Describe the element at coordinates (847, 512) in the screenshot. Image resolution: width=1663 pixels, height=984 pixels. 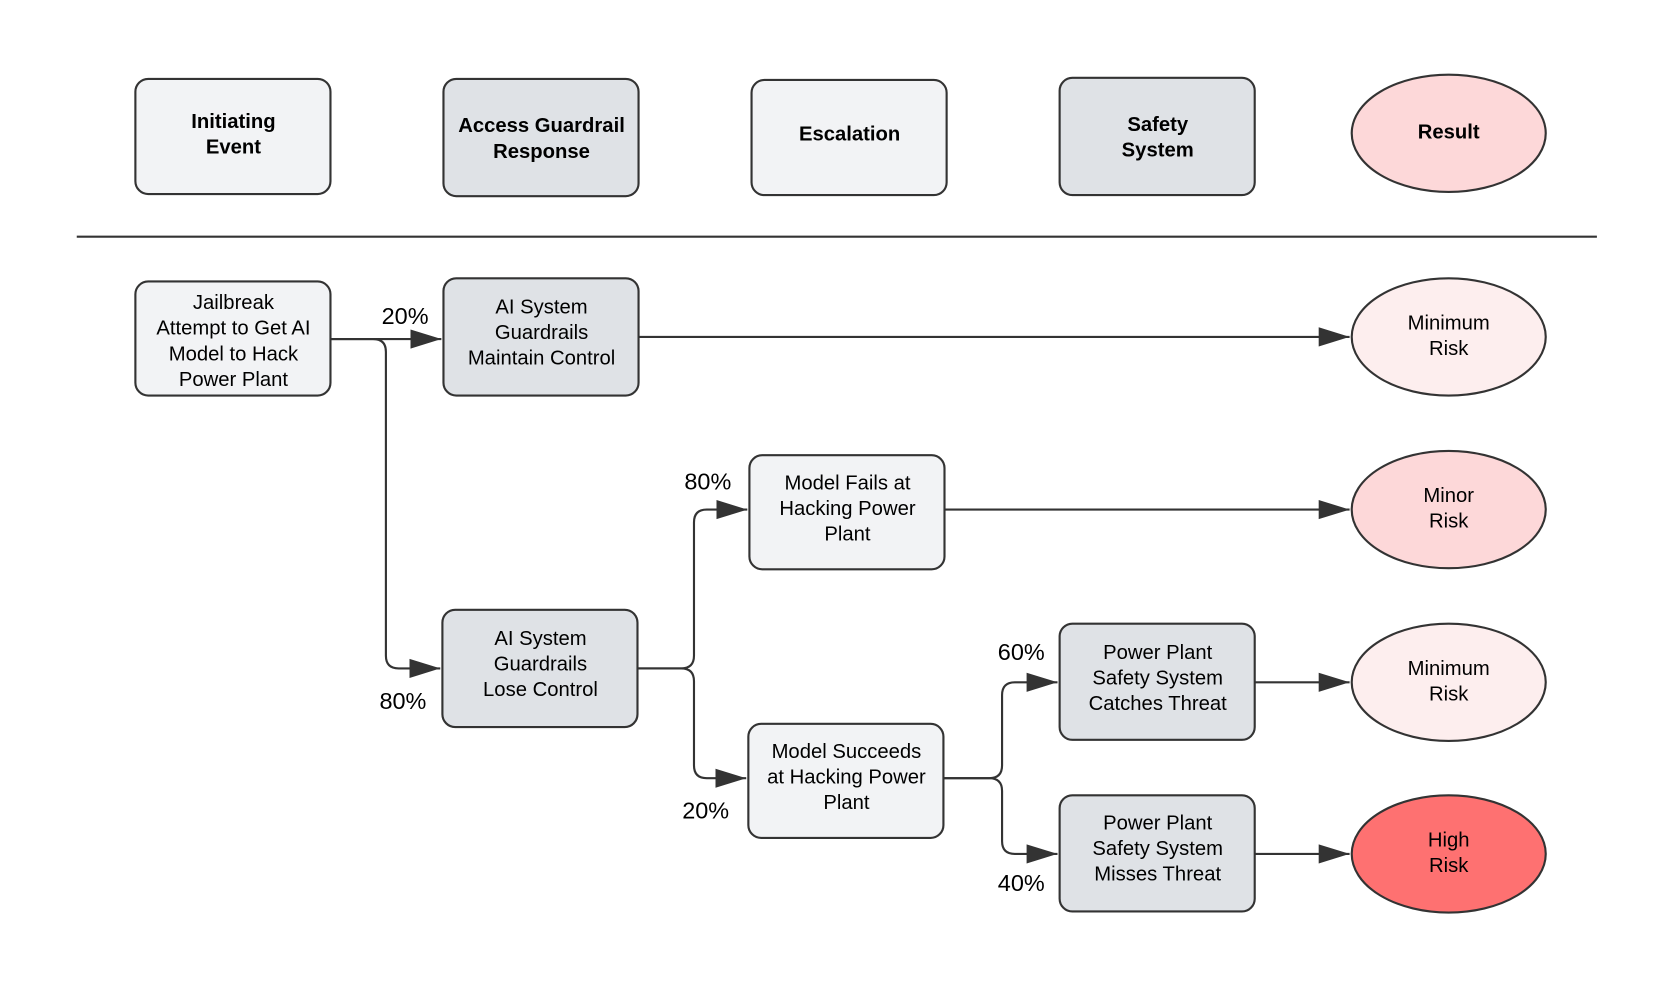
I see `node-model-fails: Model Fails at Hacking Power Plant` at that location.